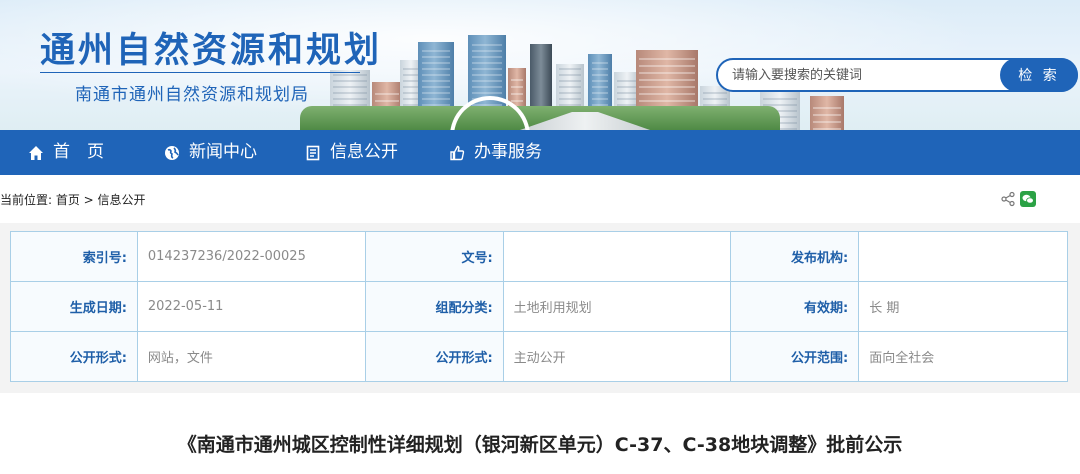  Describe the element at coordinates (617, 306) in the screenshot. I see `category-value: 土地利用规划` at that location.